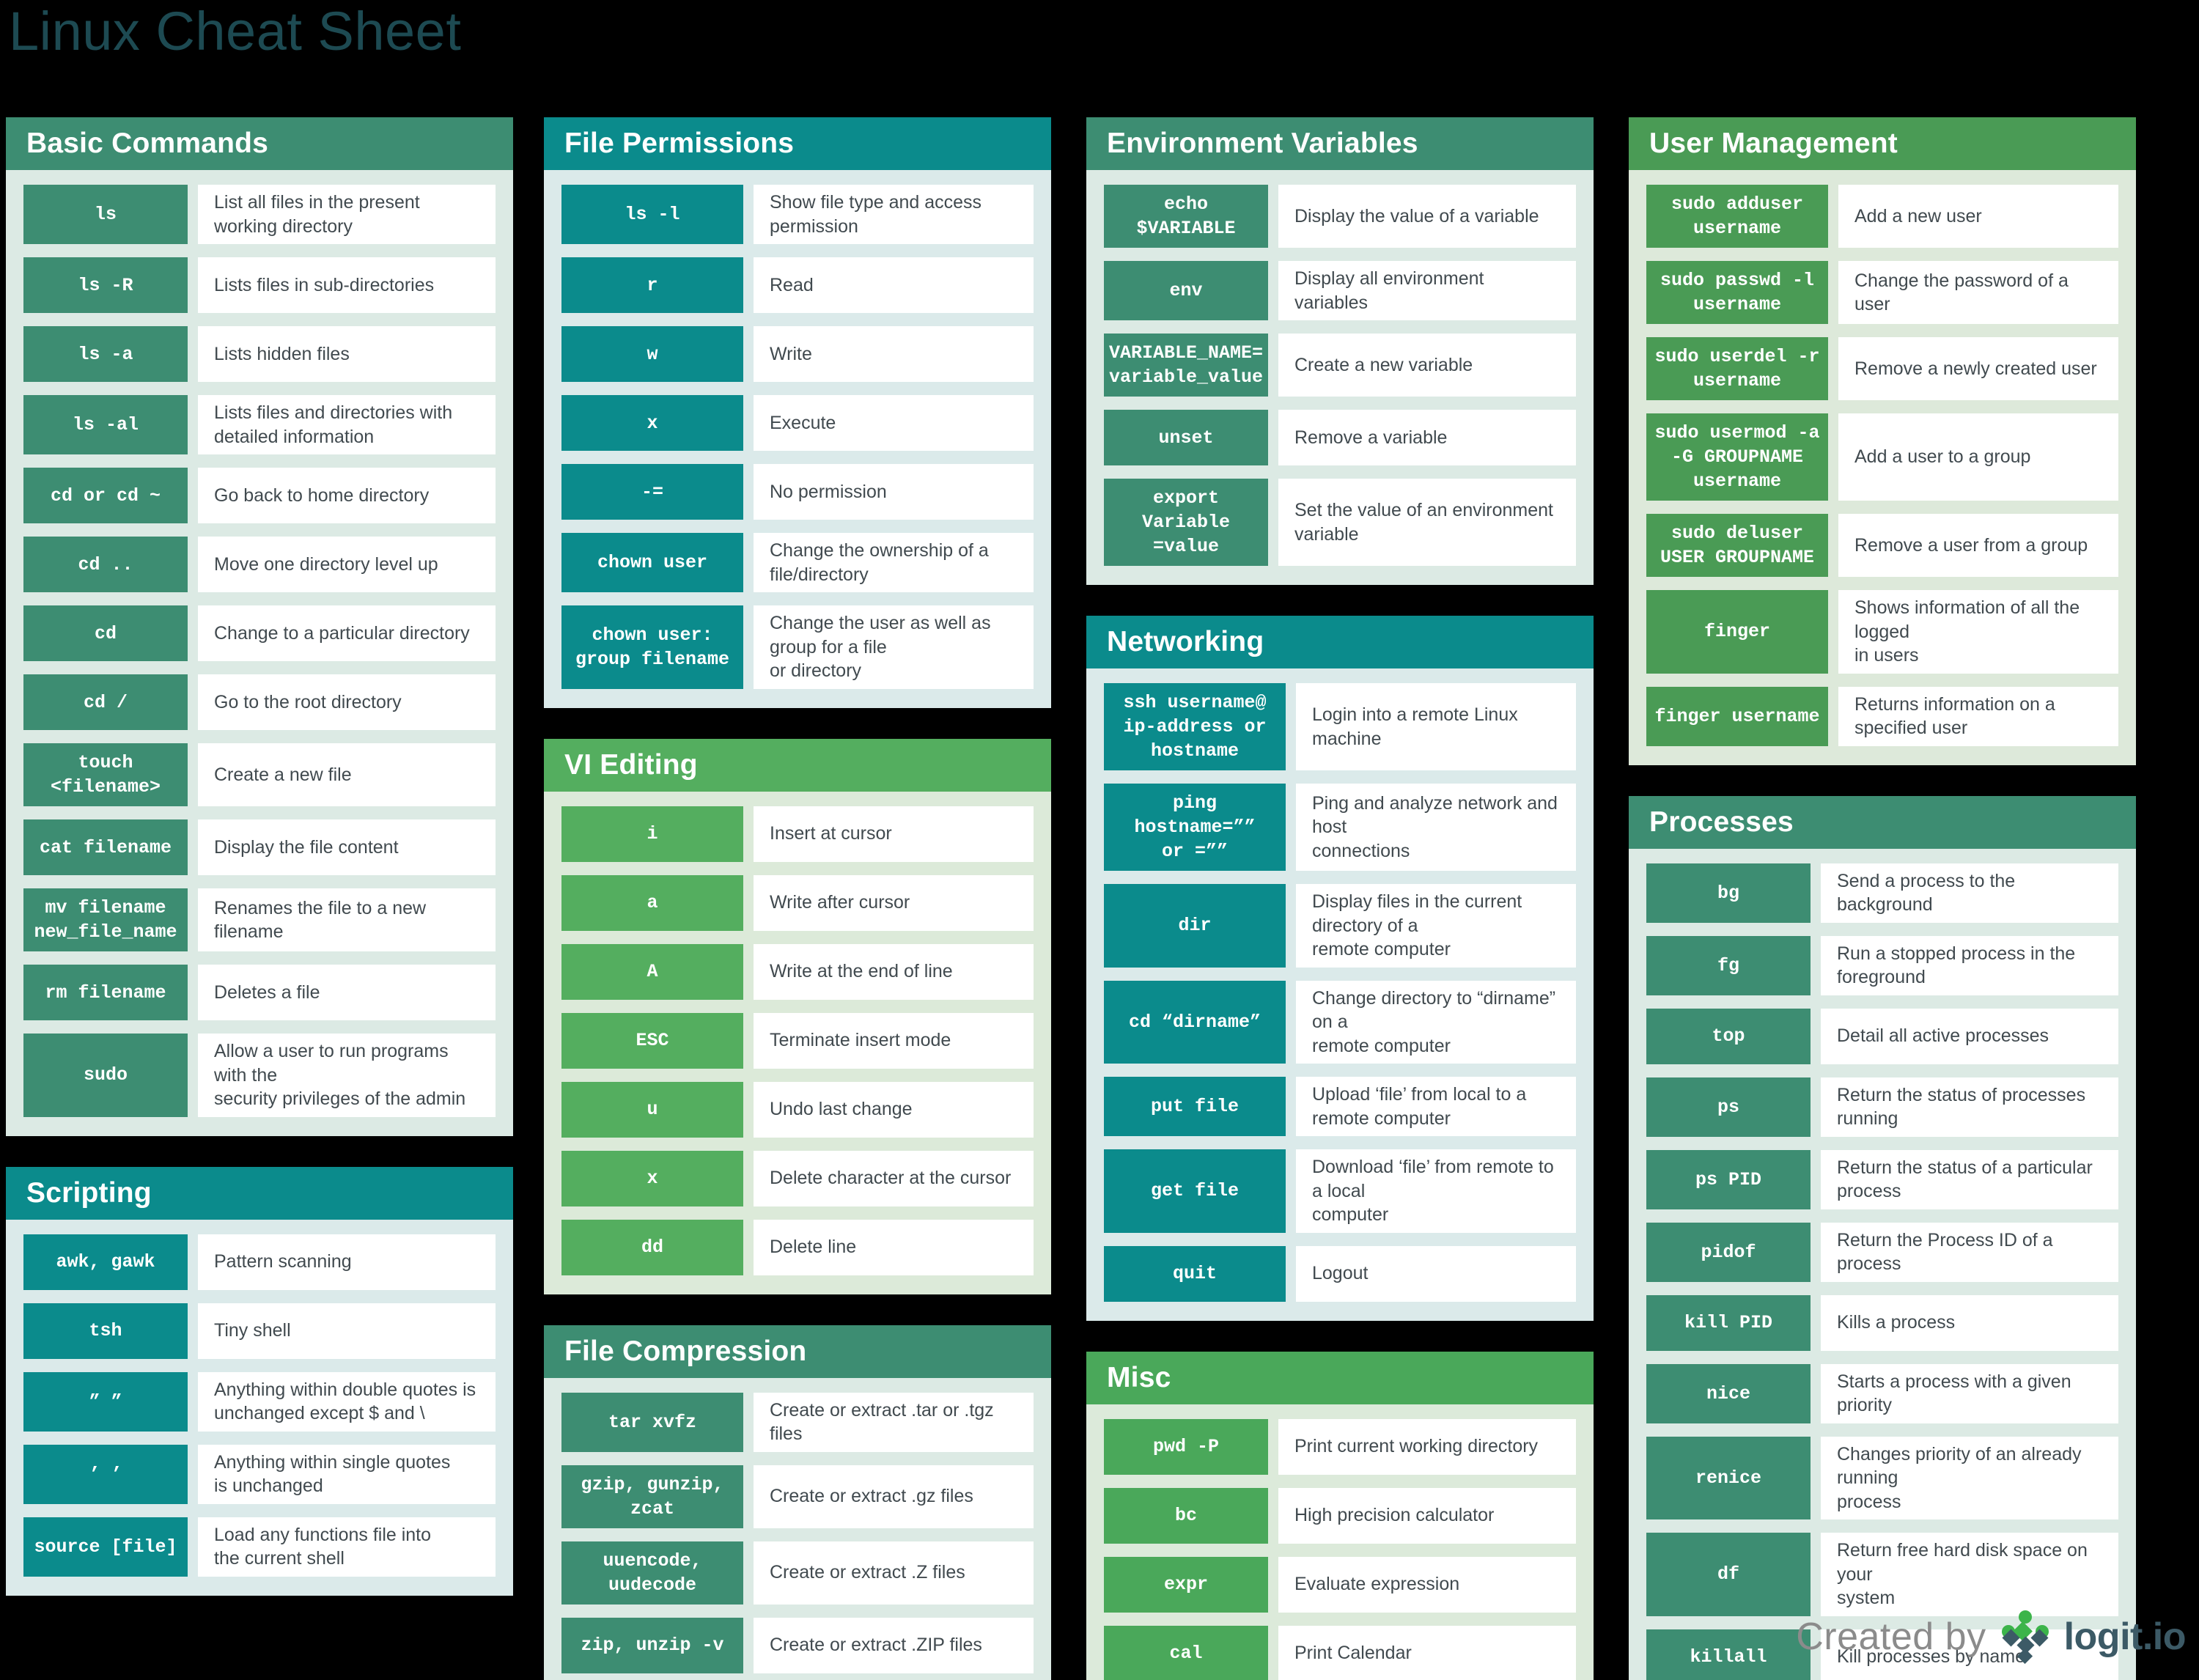  What do you see at coordinates (347, 496) in the screenshot?
I see `command-description: Go back to home directory` at bounding box center [347, 496].